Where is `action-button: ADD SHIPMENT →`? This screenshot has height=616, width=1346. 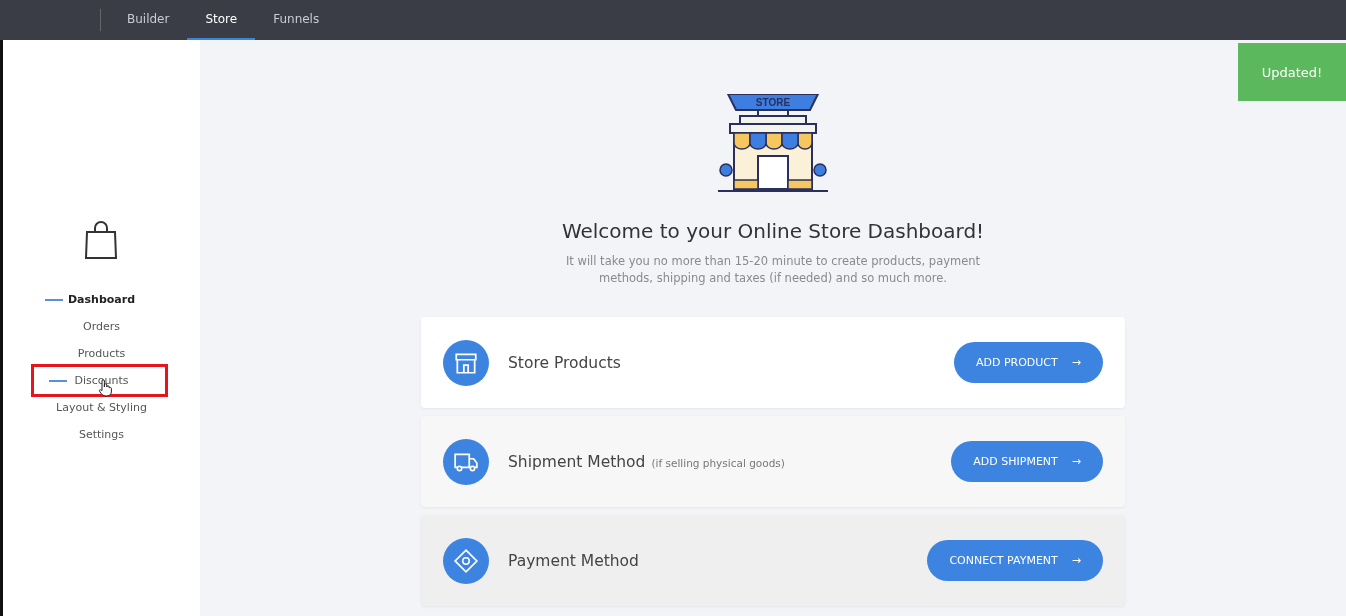
action-button: ADD SHIPMENT → is located at coordinates (1027, 461).